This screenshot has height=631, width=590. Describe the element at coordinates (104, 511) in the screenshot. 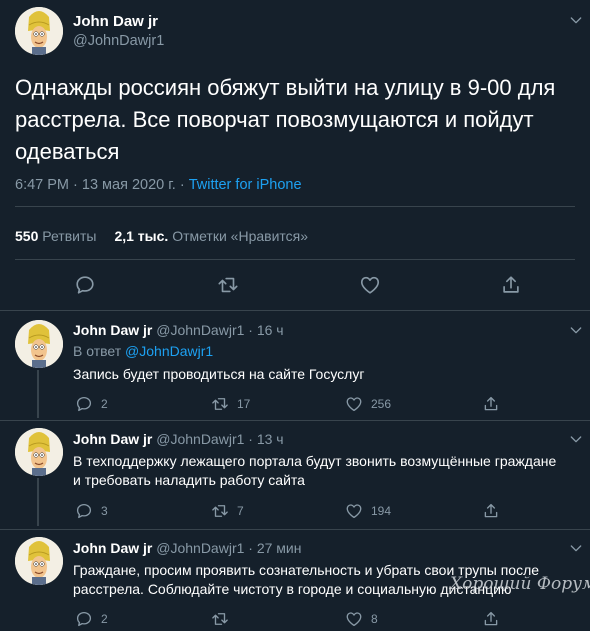

I see `reply-count: 3` at that location.